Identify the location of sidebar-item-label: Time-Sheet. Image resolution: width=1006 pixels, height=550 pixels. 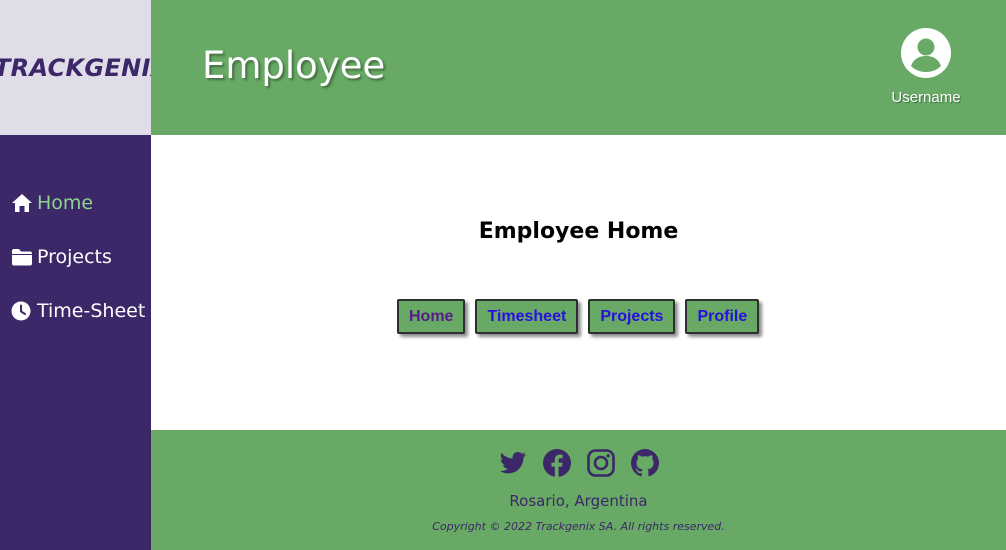
(91, 311).